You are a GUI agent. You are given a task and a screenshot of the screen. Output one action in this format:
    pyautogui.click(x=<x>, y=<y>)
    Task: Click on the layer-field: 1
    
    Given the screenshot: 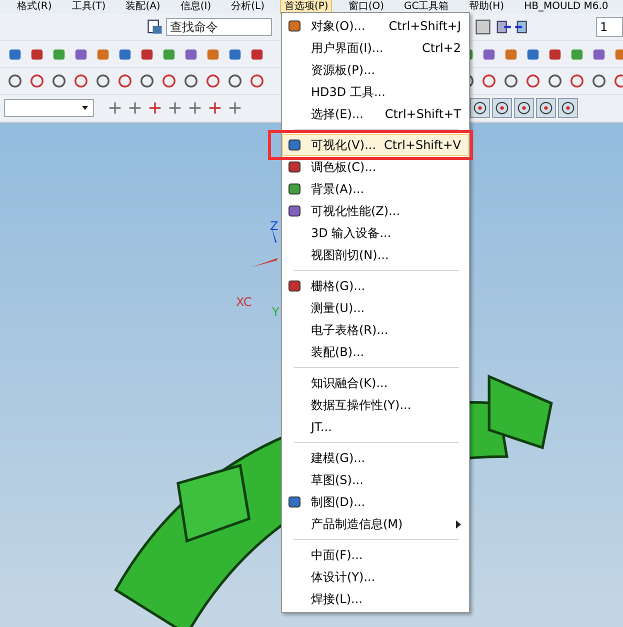 What is the action you would take?
    pyautogui.click(x=609, y=27)
    